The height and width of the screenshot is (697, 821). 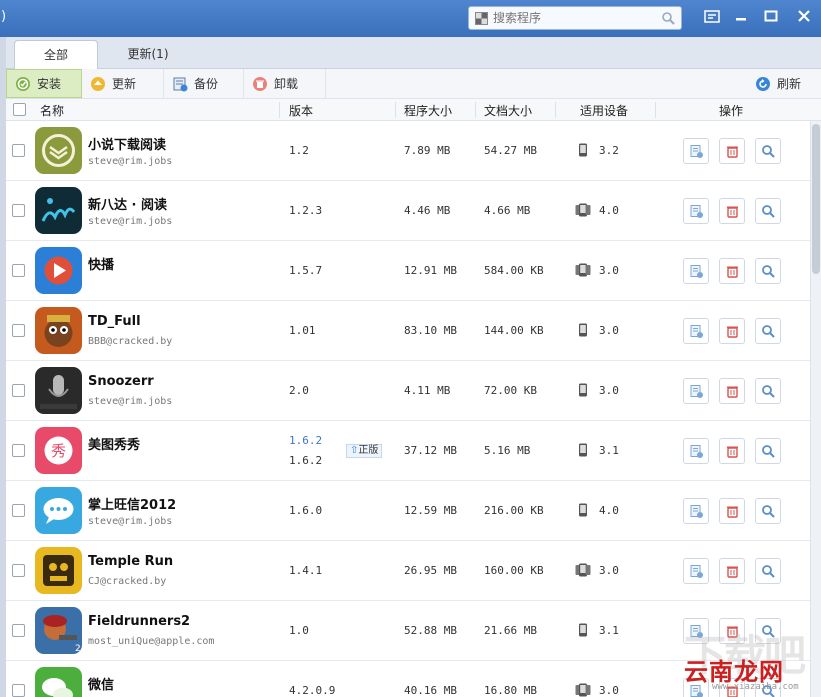 I want to click on app-size: 12.59 MB, so click(x=430, y=510).